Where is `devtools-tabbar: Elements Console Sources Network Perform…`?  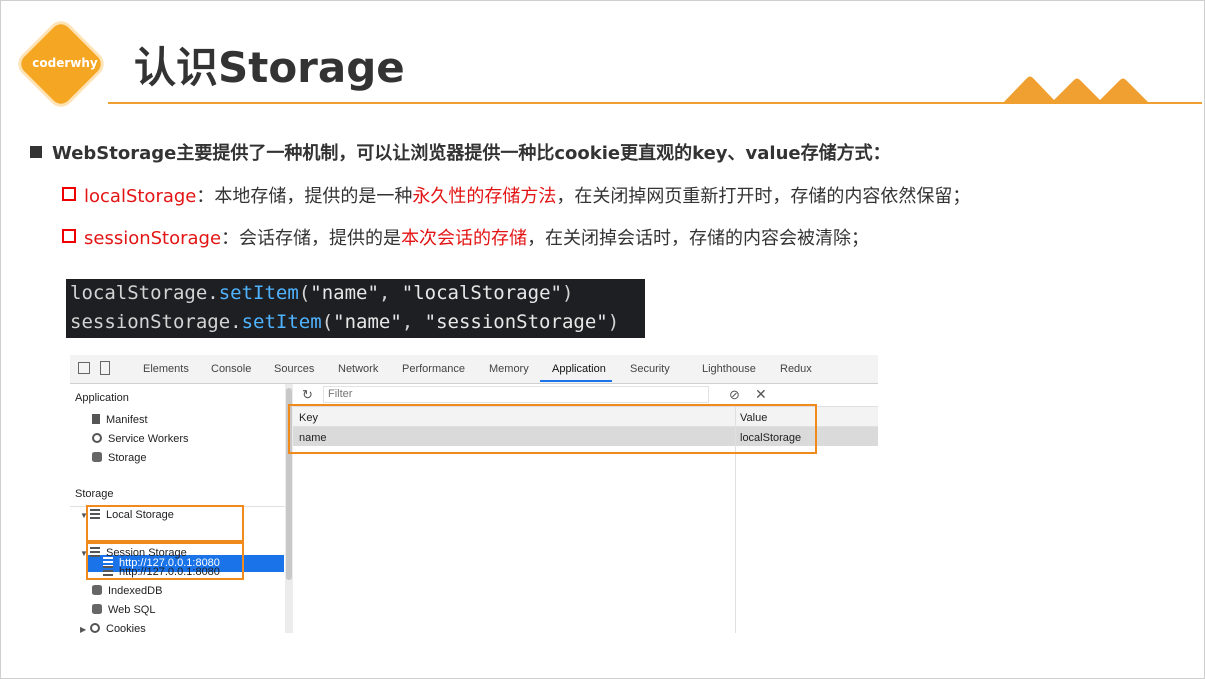 devtools-tabbar: Elements Console Sources Network Perform… is located at coordinates (474, 369).